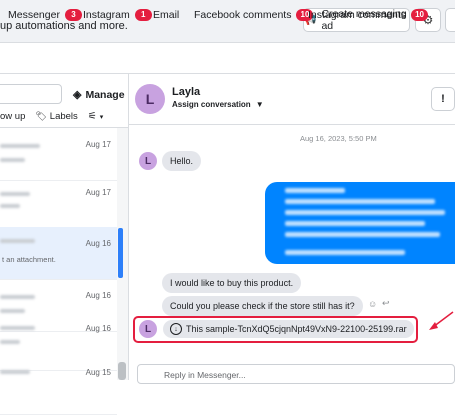 This screenshot has width=455, height=415. Describe the element at coordinates (150, 99) in the screenshot. I see `avatar: L` at that location.